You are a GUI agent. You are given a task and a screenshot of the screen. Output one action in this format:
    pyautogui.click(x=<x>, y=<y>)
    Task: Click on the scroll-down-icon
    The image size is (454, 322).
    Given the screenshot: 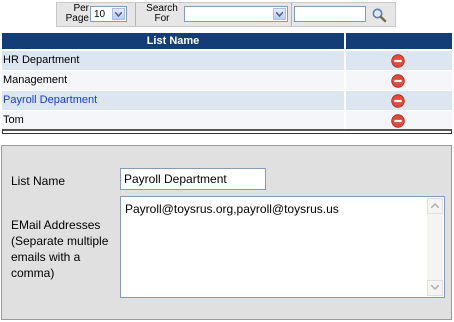 What is the action you would take?
    pyautogui.click(x=435, y=288)
    